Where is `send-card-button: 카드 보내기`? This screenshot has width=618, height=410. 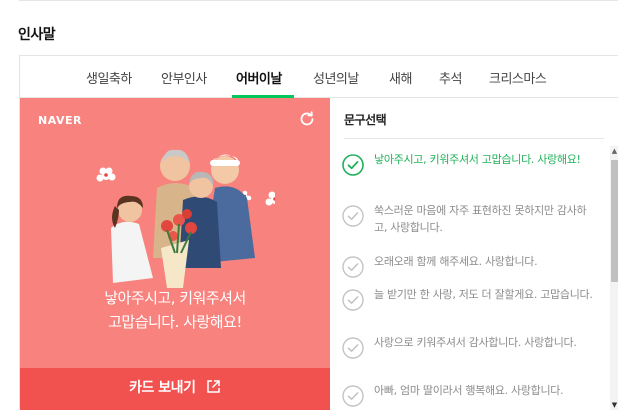 send-card-button: 카드 보내기 is located at coordinates (175, 389).